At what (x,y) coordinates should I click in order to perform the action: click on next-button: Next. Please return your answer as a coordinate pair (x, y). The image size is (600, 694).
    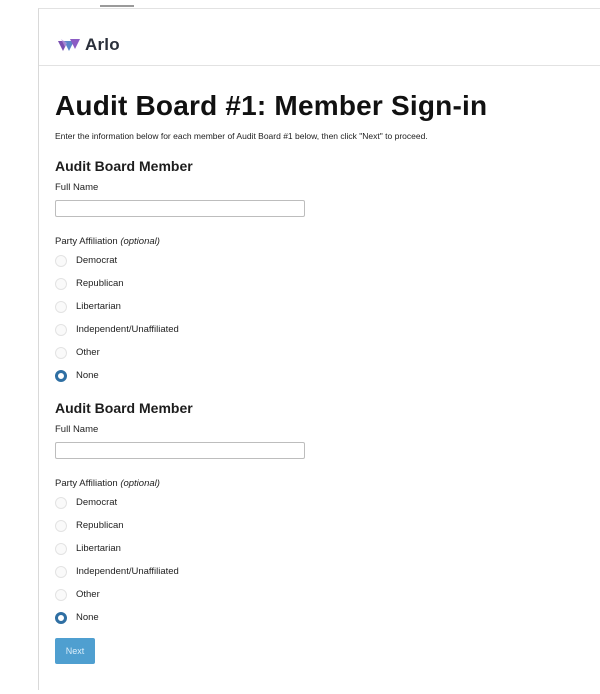
    Looking at the image, I should click on (75, 651).